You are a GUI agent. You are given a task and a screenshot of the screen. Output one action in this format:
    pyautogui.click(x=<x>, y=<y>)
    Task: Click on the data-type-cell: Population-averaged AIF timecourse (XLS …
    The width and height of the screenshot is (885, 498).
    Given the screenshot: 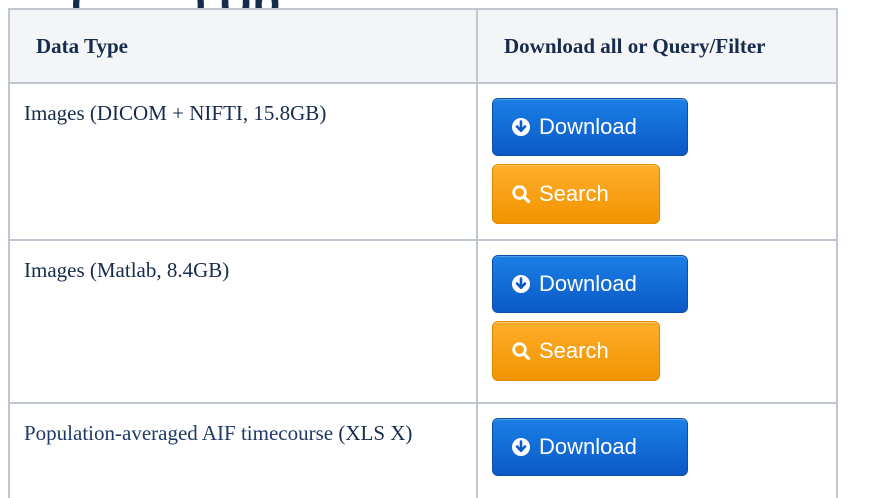 What is the action you would take?
    pyautogui.click(x=243, y=450)
    